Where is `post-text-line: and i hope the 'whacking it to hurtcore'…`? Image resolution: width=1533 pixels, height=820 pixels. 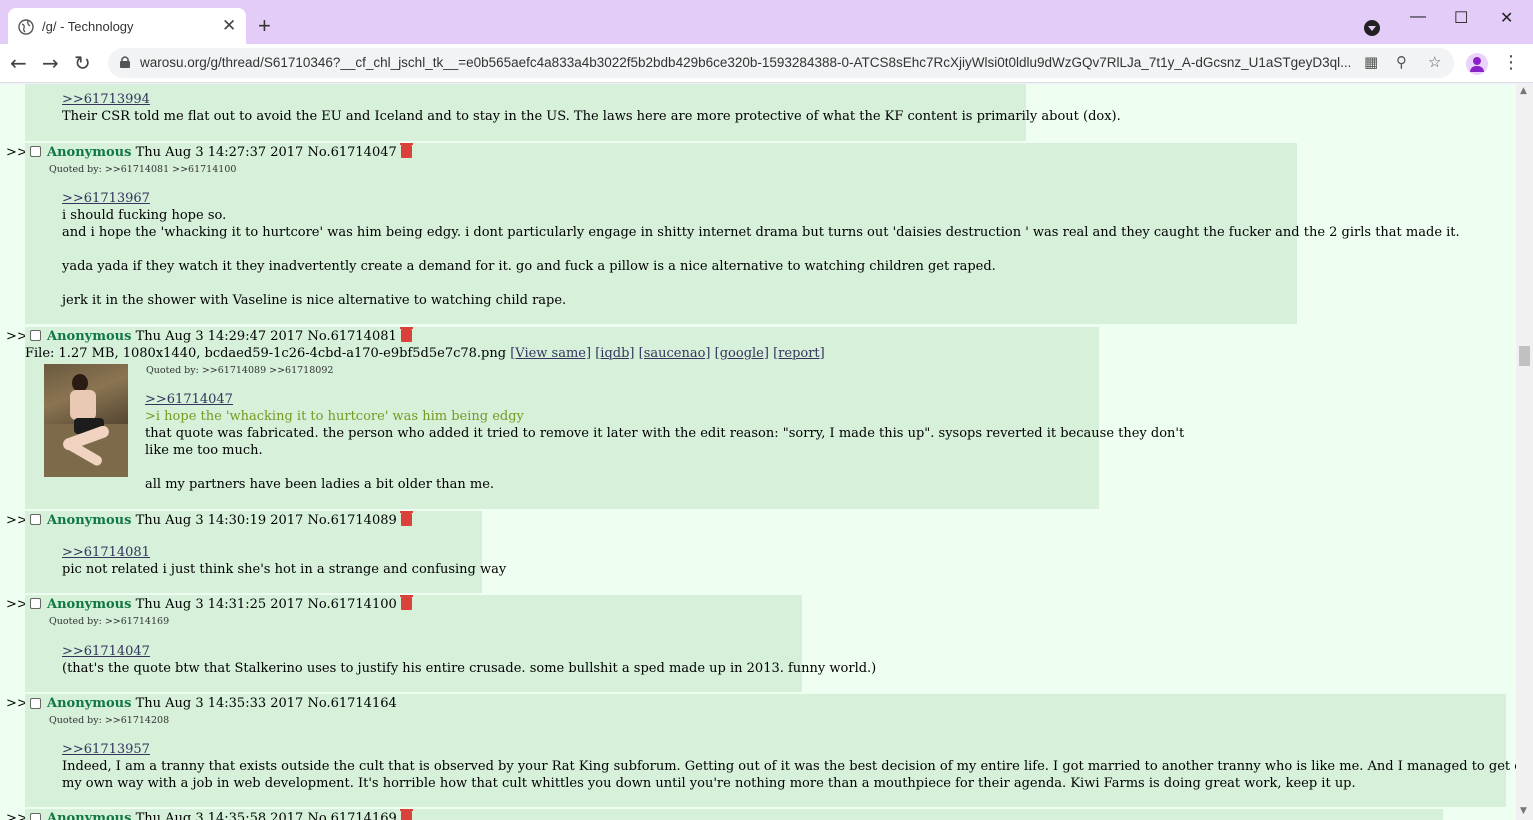 post-text-line: and i hope the 'whacking it to hurtcore'… is located at coordinates (761, 232).